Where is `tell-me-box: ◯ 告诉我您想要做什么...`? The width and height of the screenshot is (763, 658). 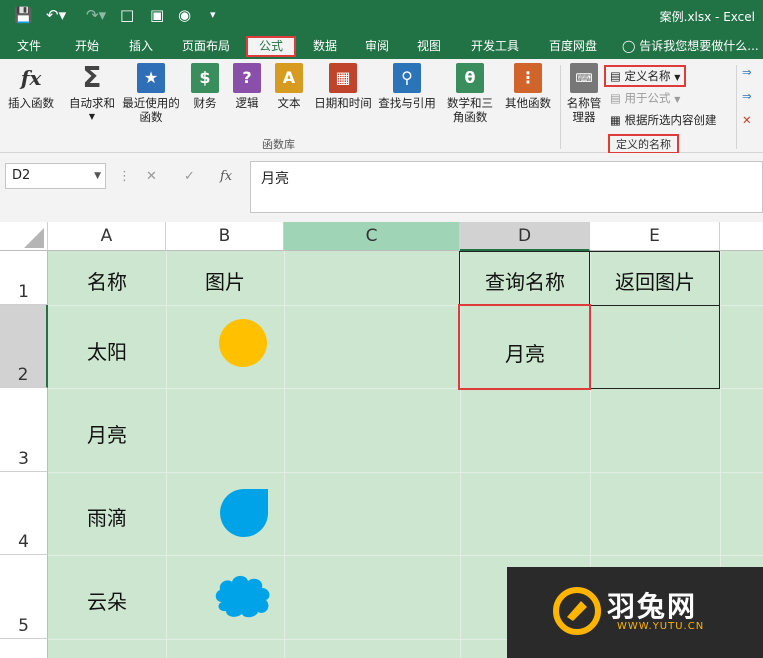 tell-me-box: ◯ 告诉我您想要做什么... is located at coordinates (692, 46).